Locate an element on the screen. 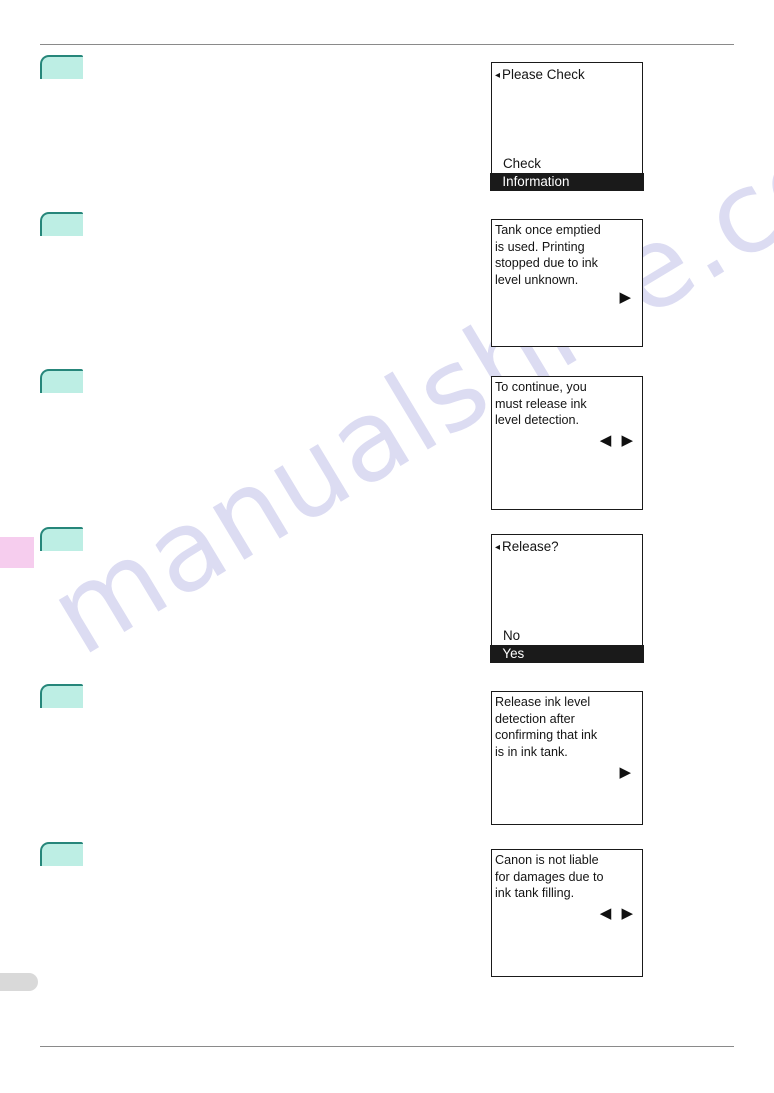 This screenshot has height=1093, width=774. lcd-option-no: No is located at coordinates (511, 636).